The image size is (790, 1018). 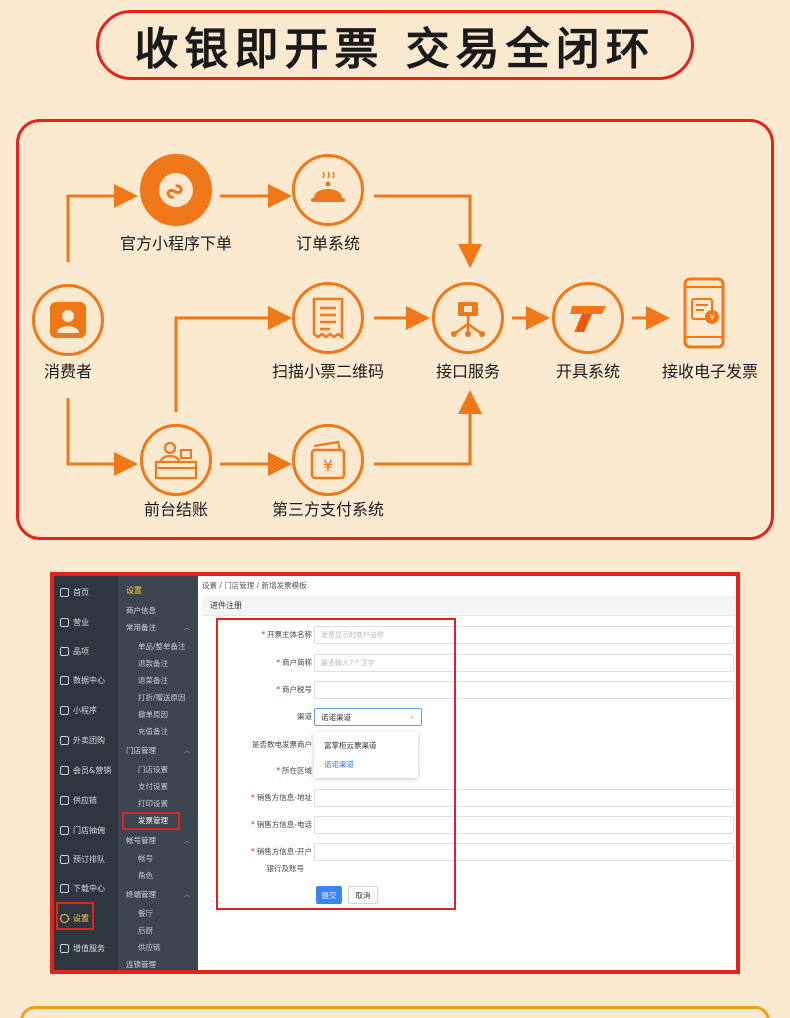 What do you see at coordinates (158, 697) in the screenshot?
I see `sub-item-discount-reason: 打折/赠送原因` at bounding box center [158, 697].